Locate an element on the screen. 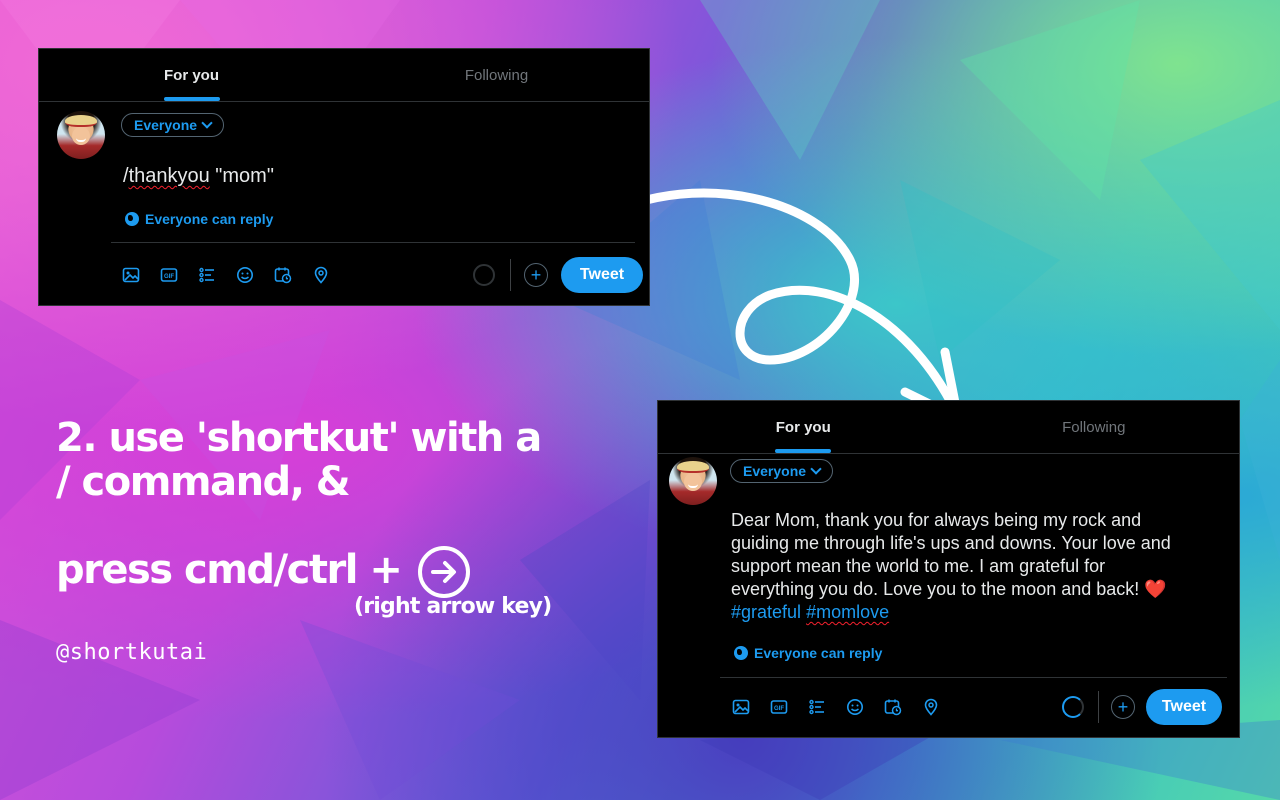 This screenshot has width=1280, height=800. headline-line-3: press cmd/ctrl + is located at coordinates (229, 570).